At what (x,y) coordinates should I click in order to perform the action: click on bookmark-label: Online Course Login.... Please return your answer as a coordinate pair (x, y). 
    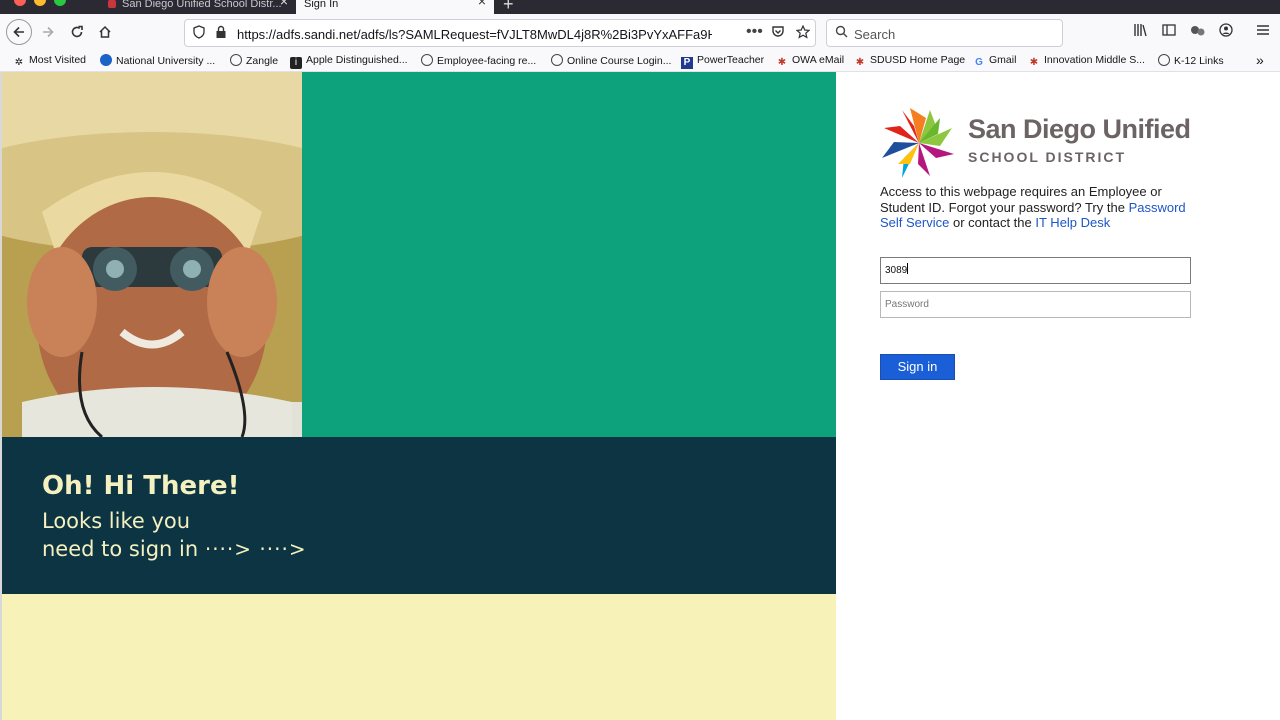
    Looking at the image, I should click on (619, 61).